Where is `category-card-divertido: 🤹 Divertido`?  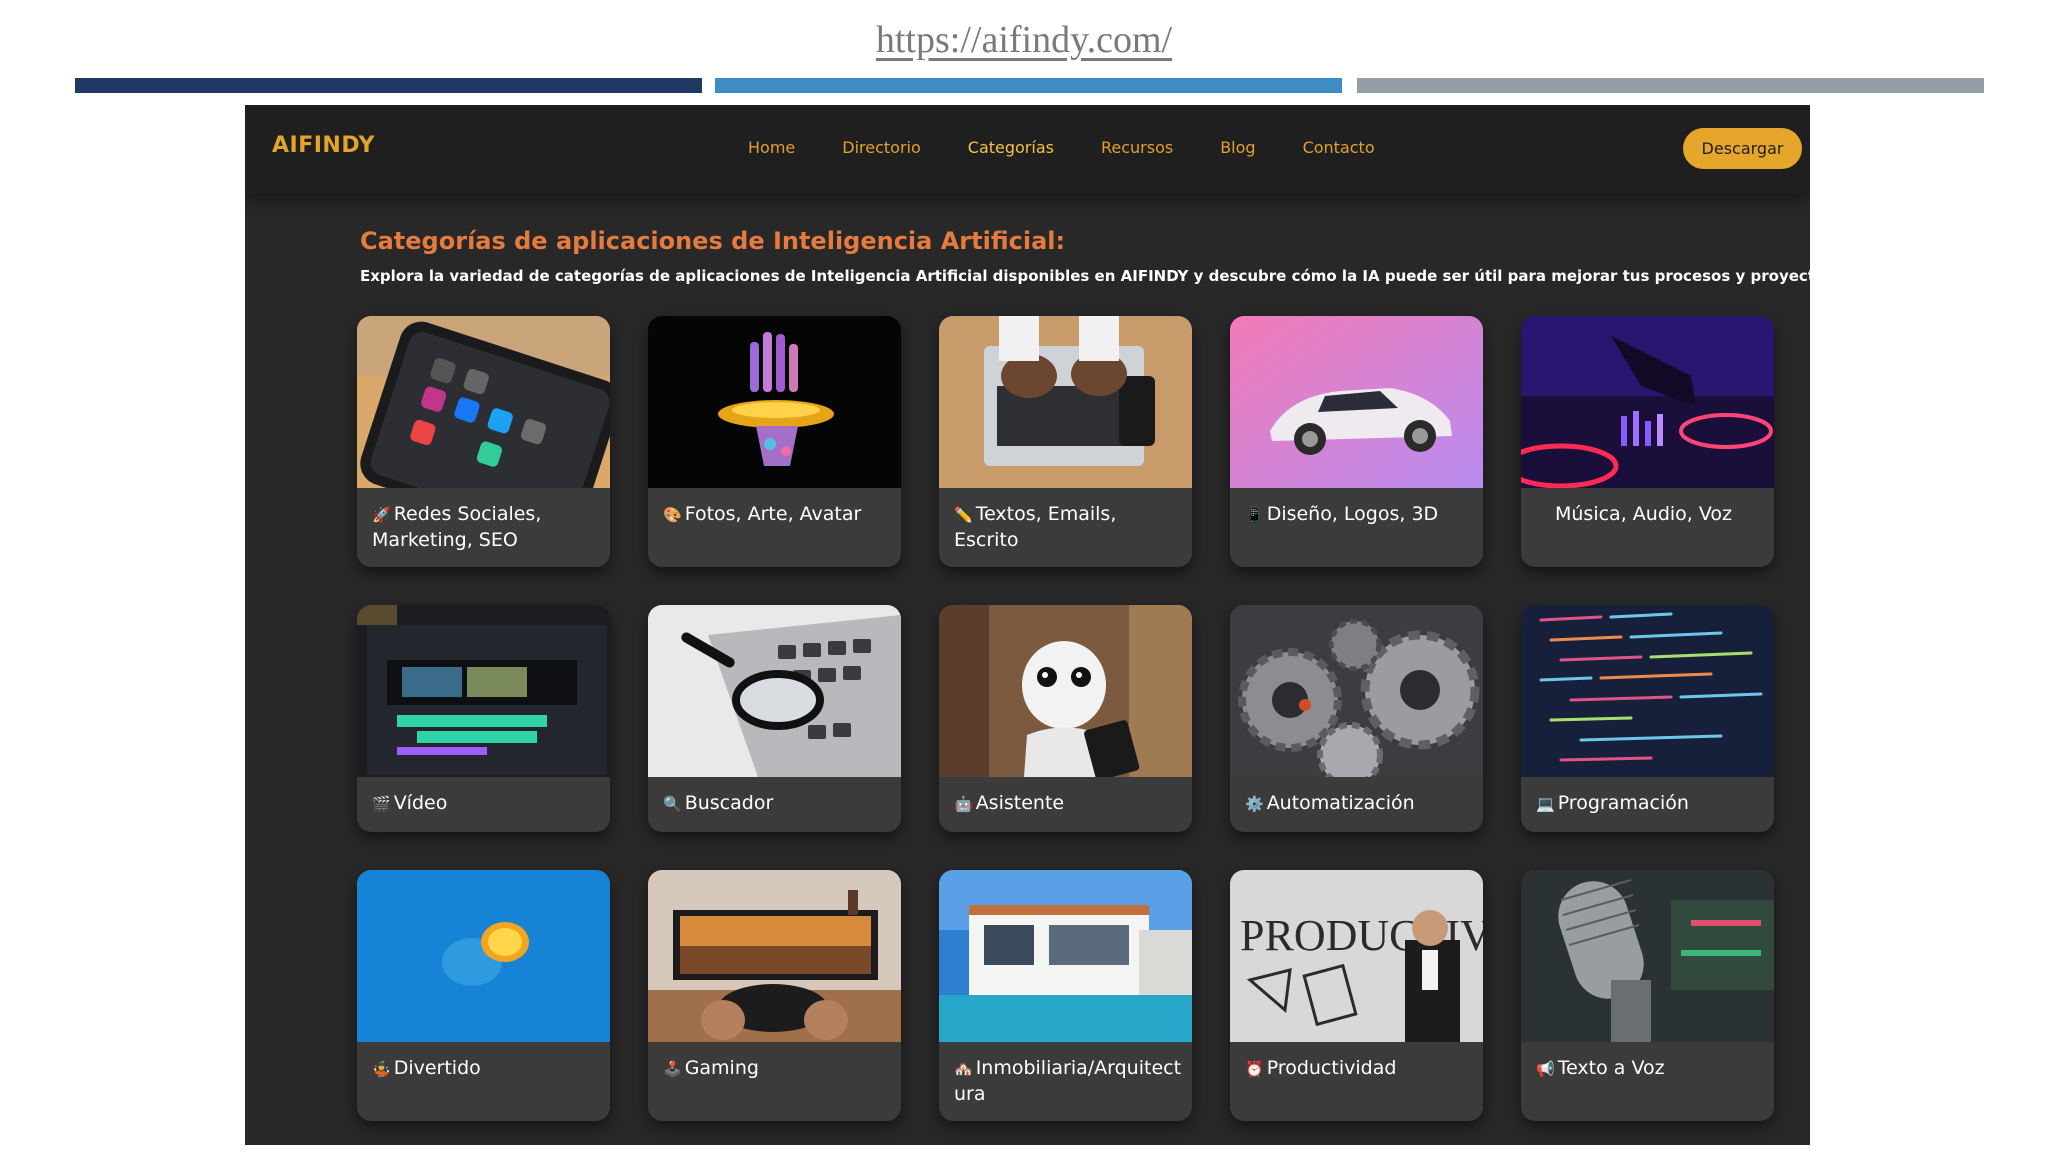 category-card-divertido: 🤹 Divertido is located at coordinates (483, 995).